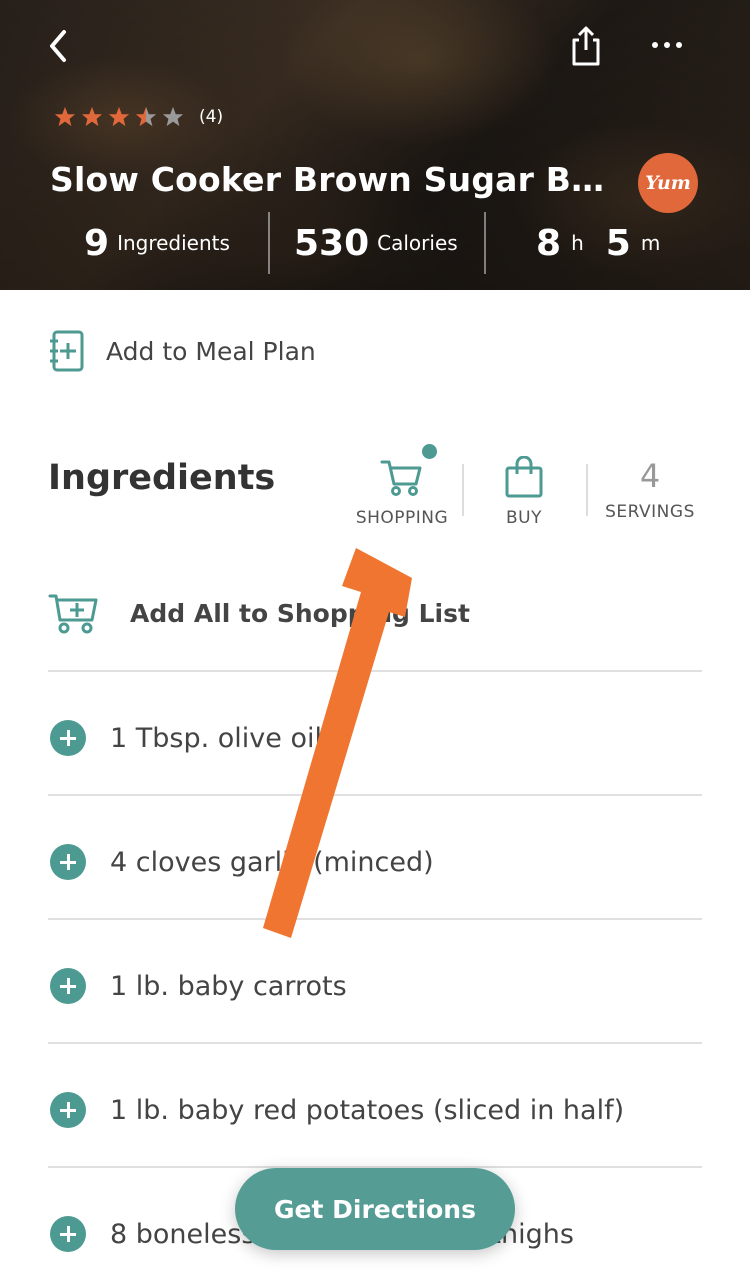  I want to click on share-icon, so click(586, 46).